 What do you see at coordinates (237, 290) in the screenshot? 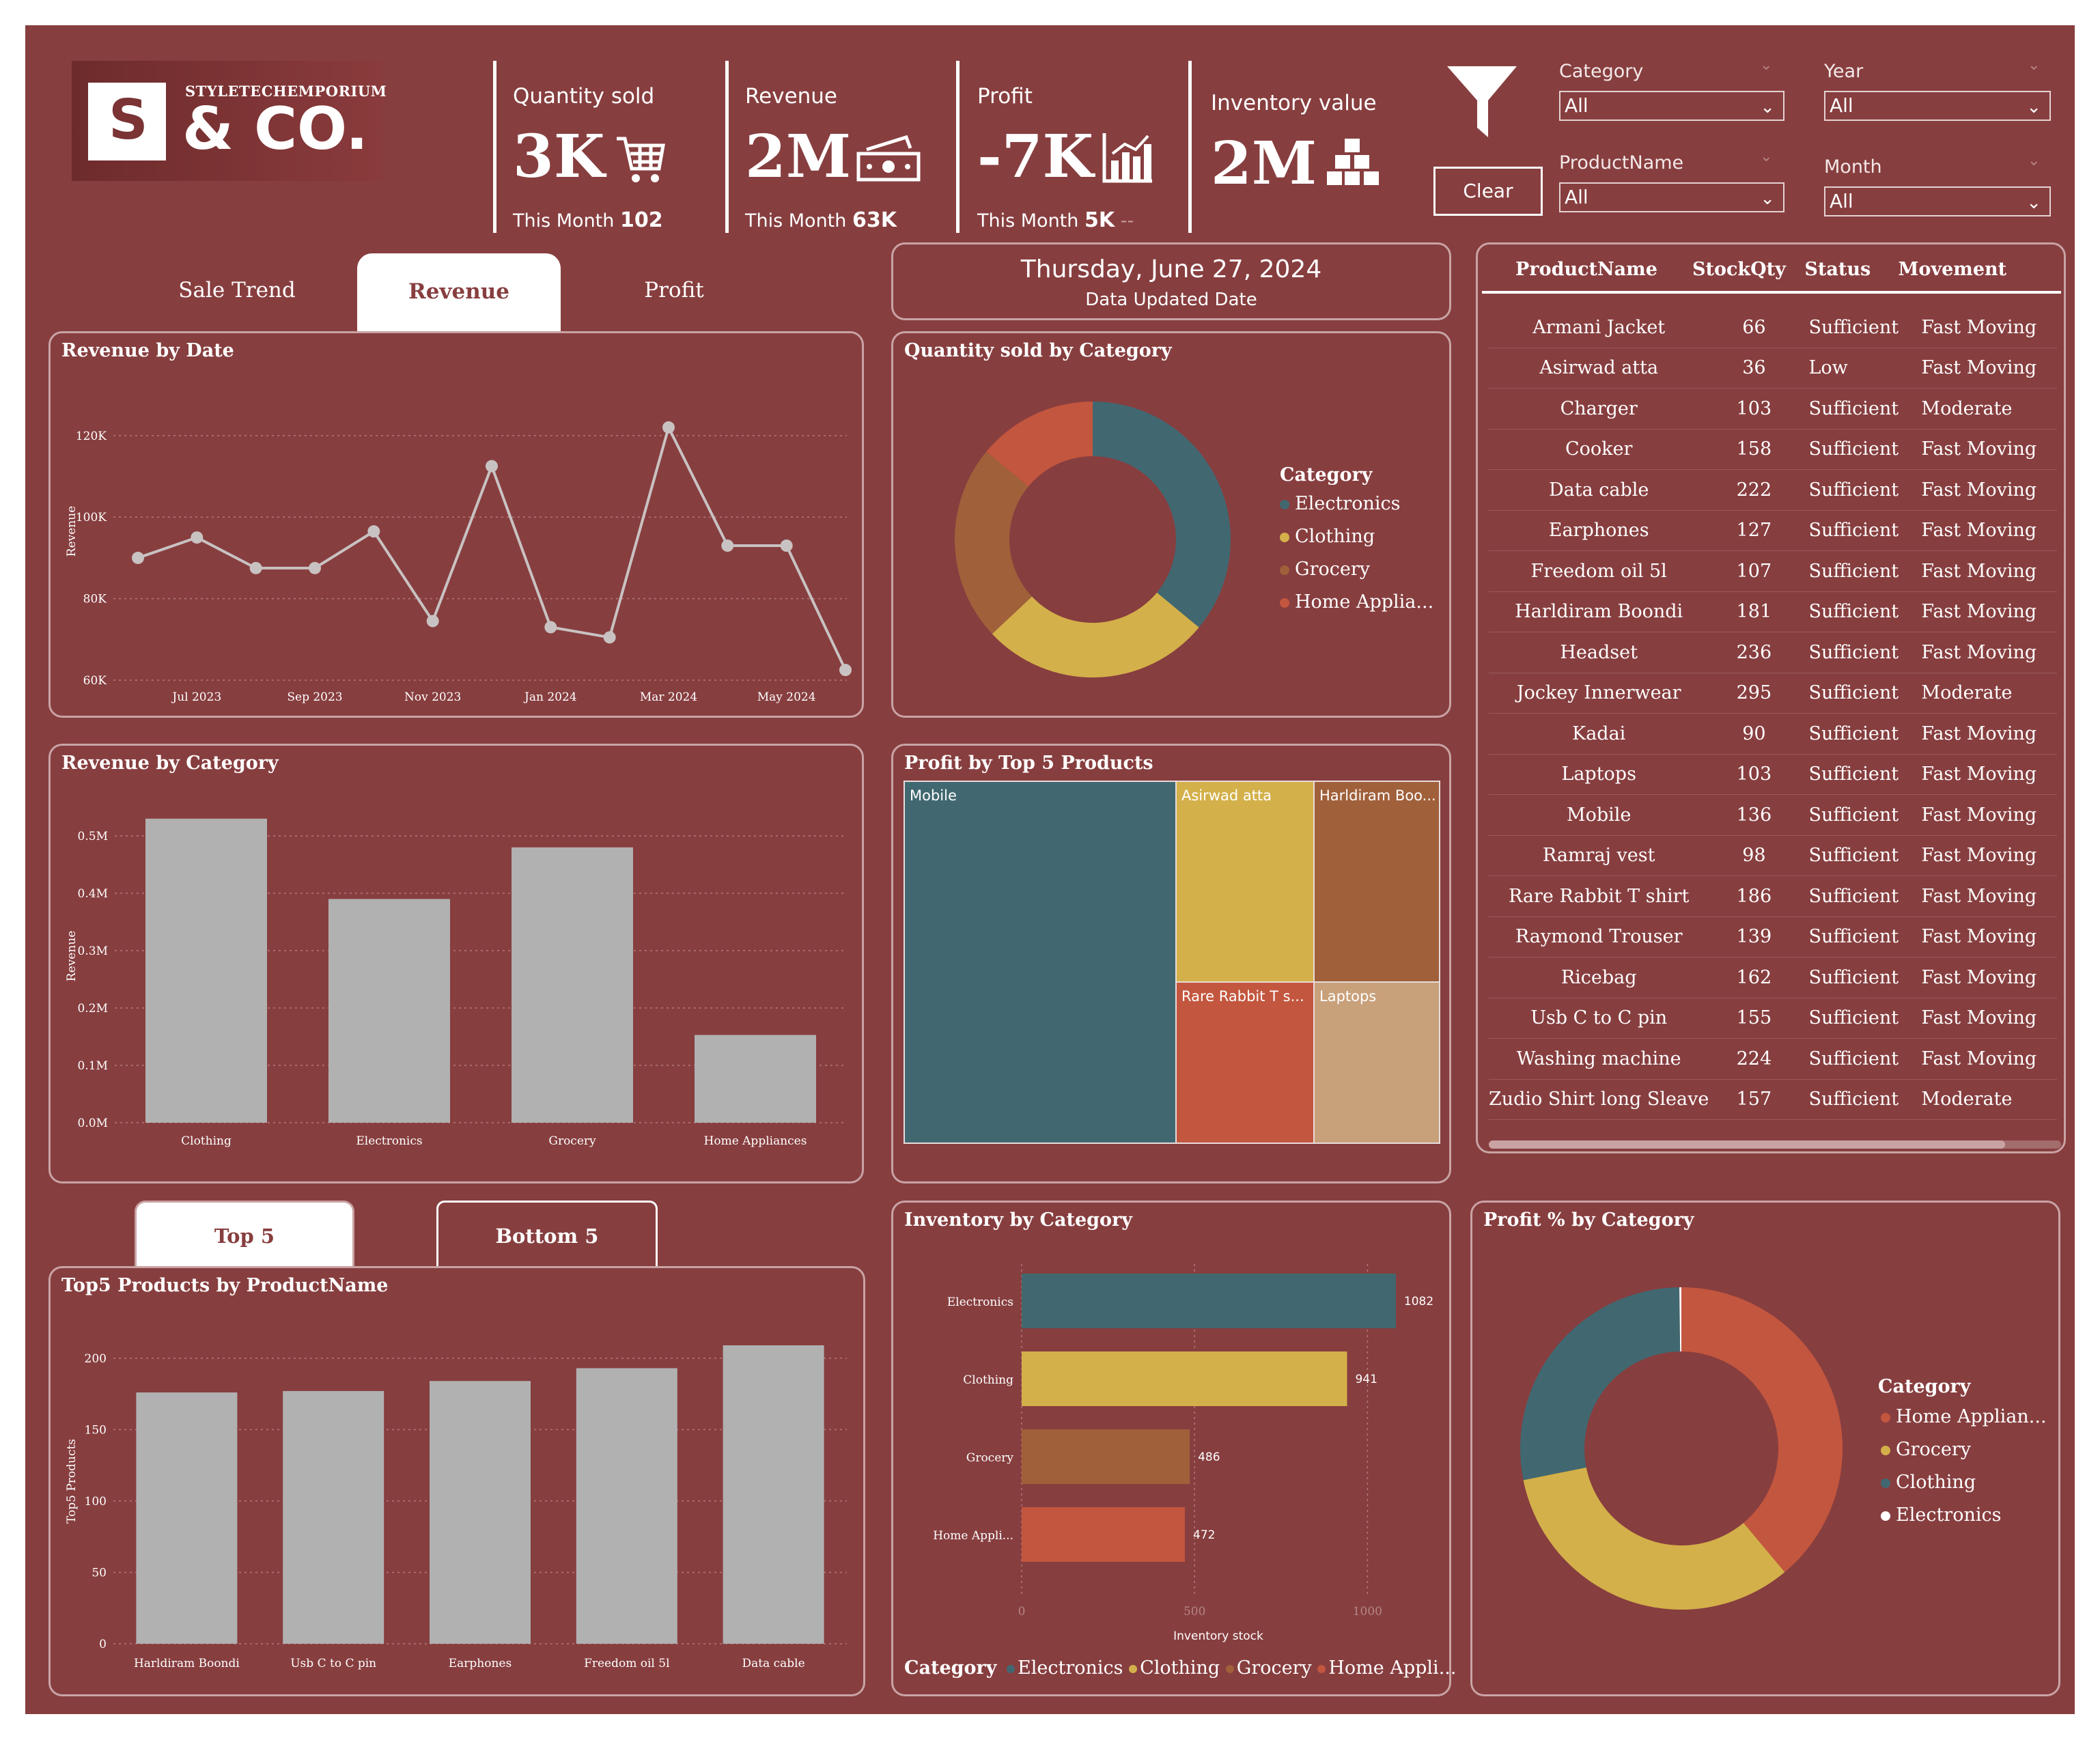
I see `tab-sale-trend: Sale Trend` at bounding box center [237, 290].